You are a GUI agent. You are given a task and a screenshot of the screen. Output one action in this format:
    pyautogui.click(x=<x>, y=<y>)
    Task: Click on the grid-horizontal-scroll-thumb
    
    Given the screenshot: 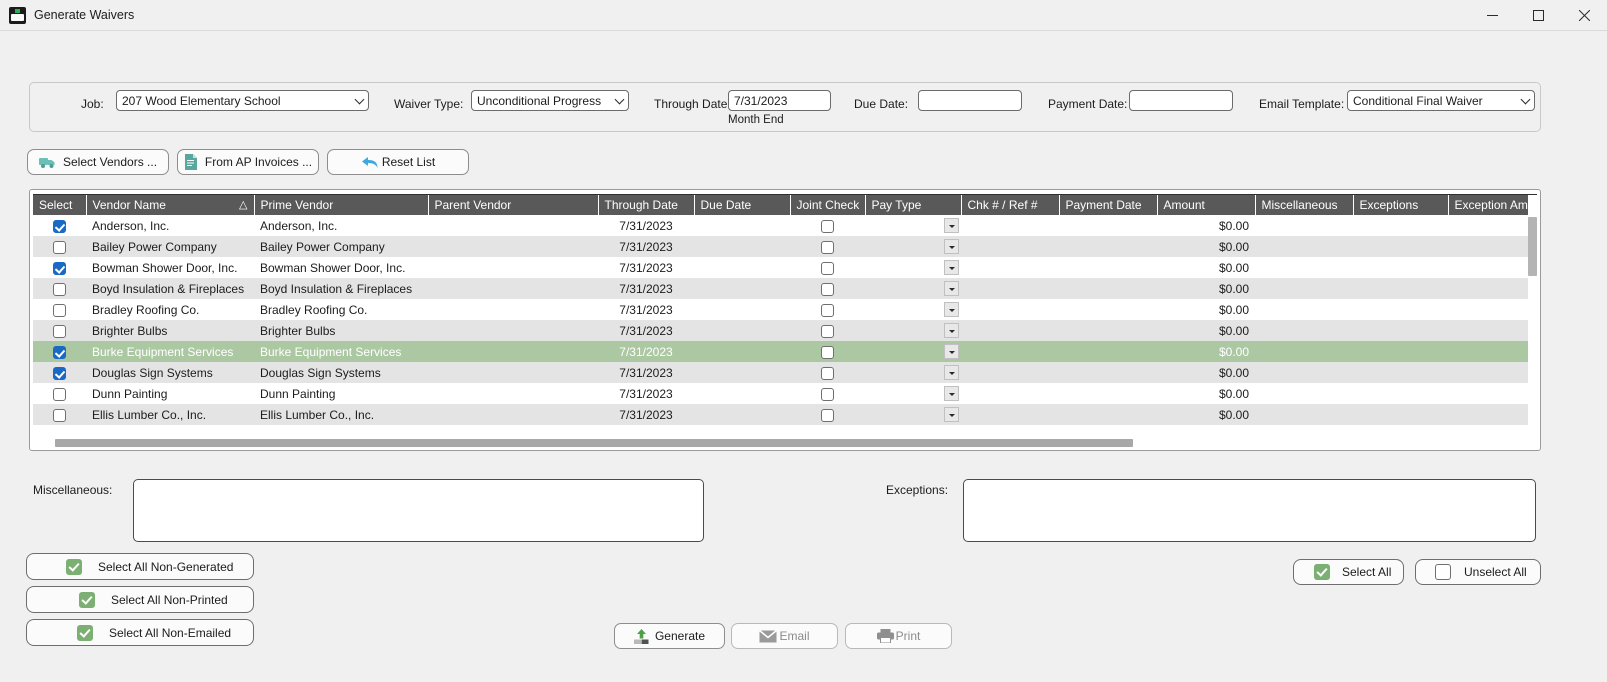 What is the action you would take?
    pyautogui.click(x=594, y=443)
    